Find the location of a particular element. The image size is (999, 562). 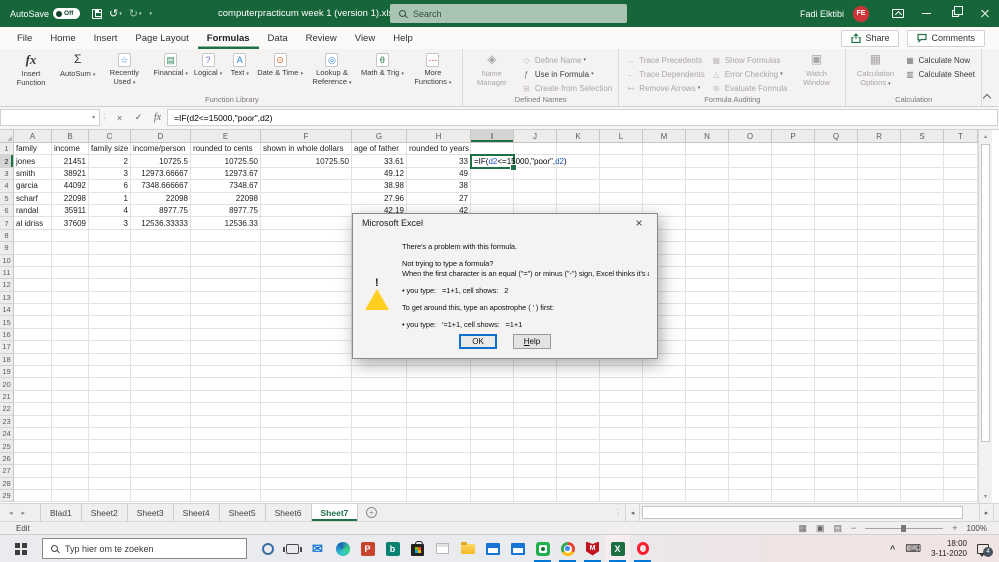

vertical-scroll-track is located at coordinates (985, 316).